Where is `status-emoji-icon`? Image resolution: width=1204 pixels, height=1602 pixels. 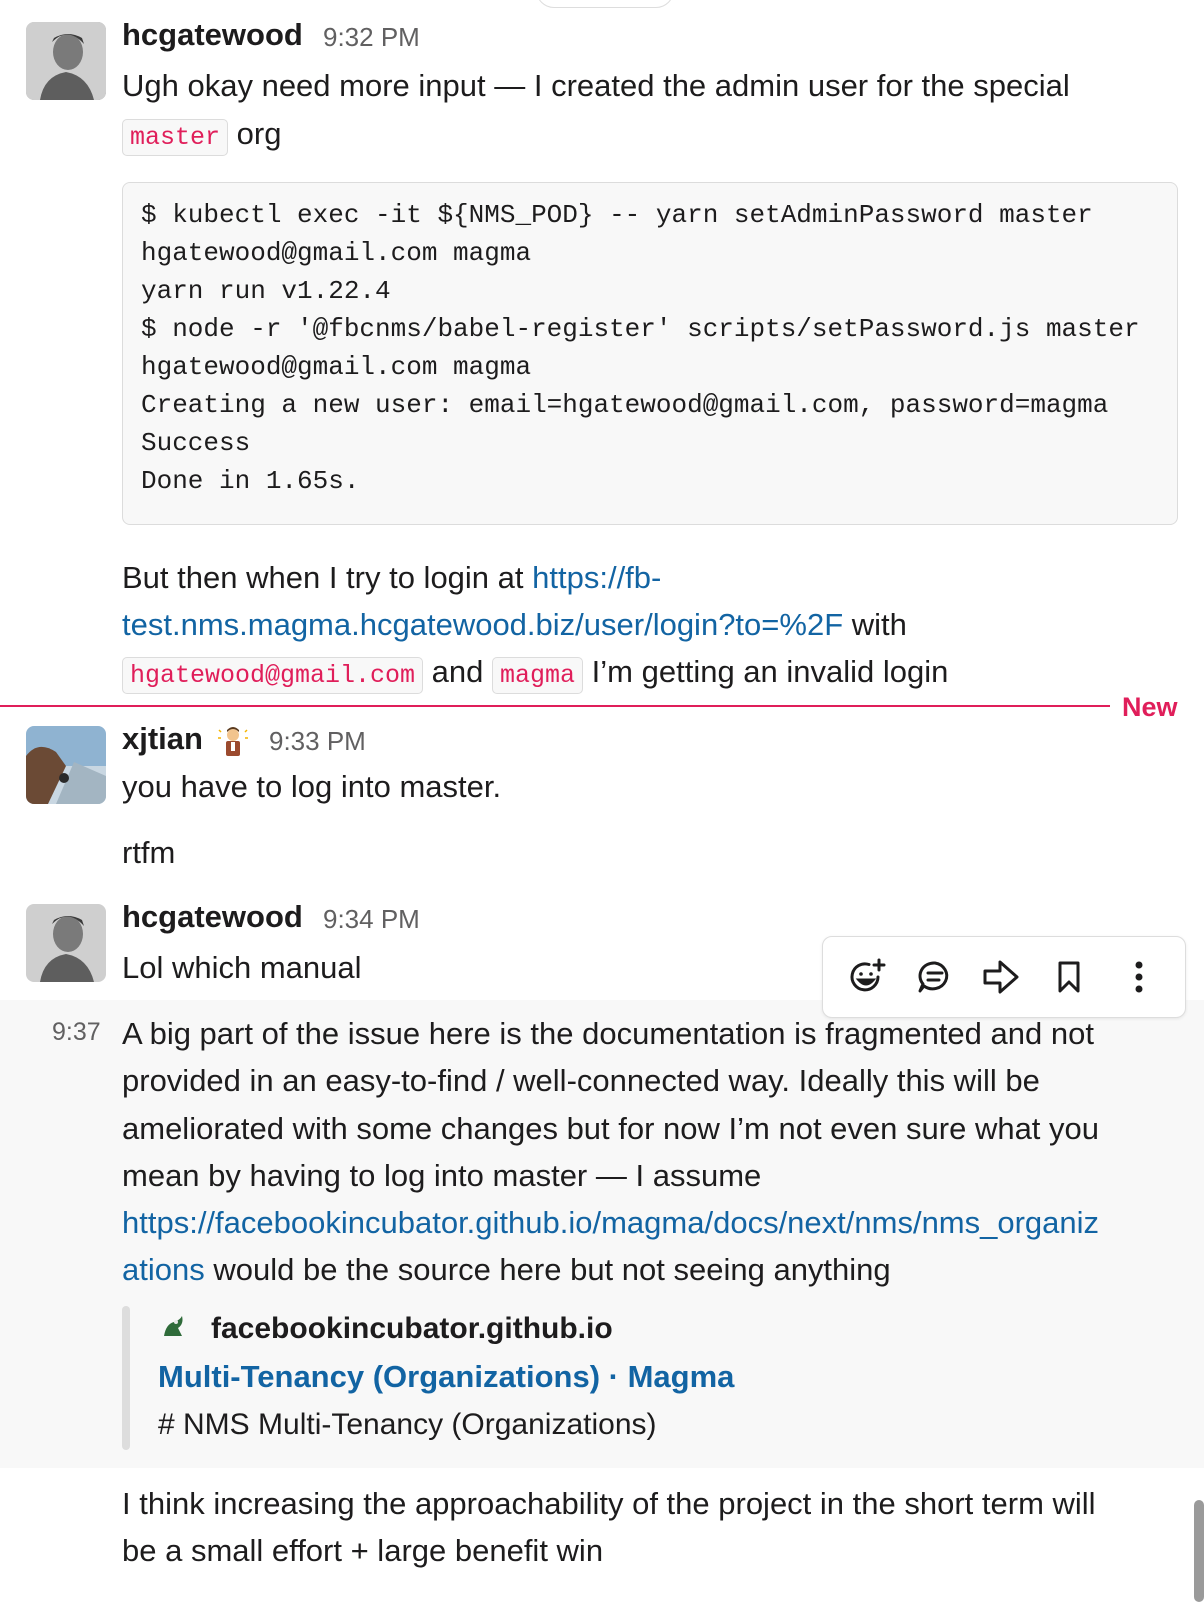
status-emoji-icon is located at coordinates (233, 741).